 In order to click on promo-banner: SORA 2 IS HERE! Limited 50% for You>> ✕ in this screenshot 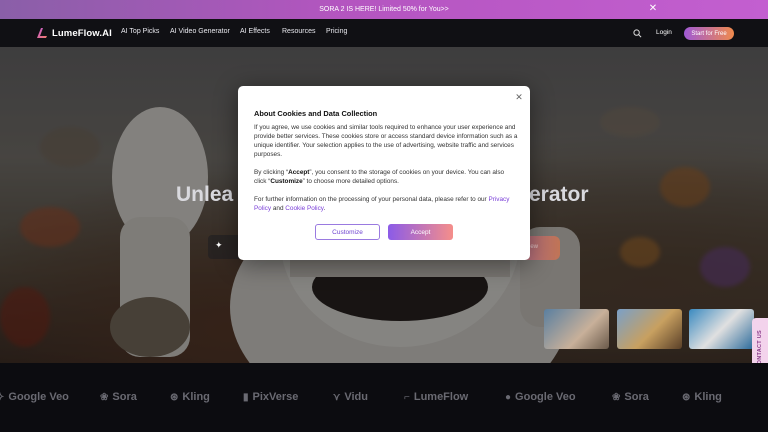, I will do `click(384, 9)`.